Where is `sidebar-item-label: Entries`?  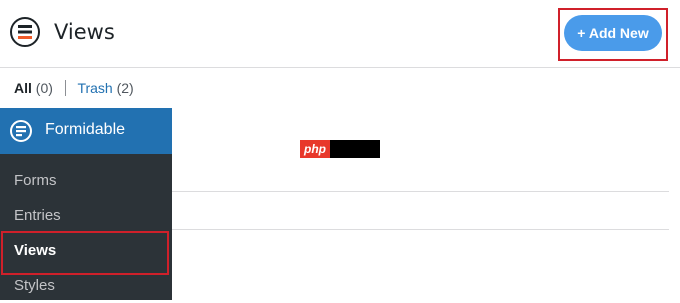 sidebar-item-label: Entries is located at coordinates (37, 215).